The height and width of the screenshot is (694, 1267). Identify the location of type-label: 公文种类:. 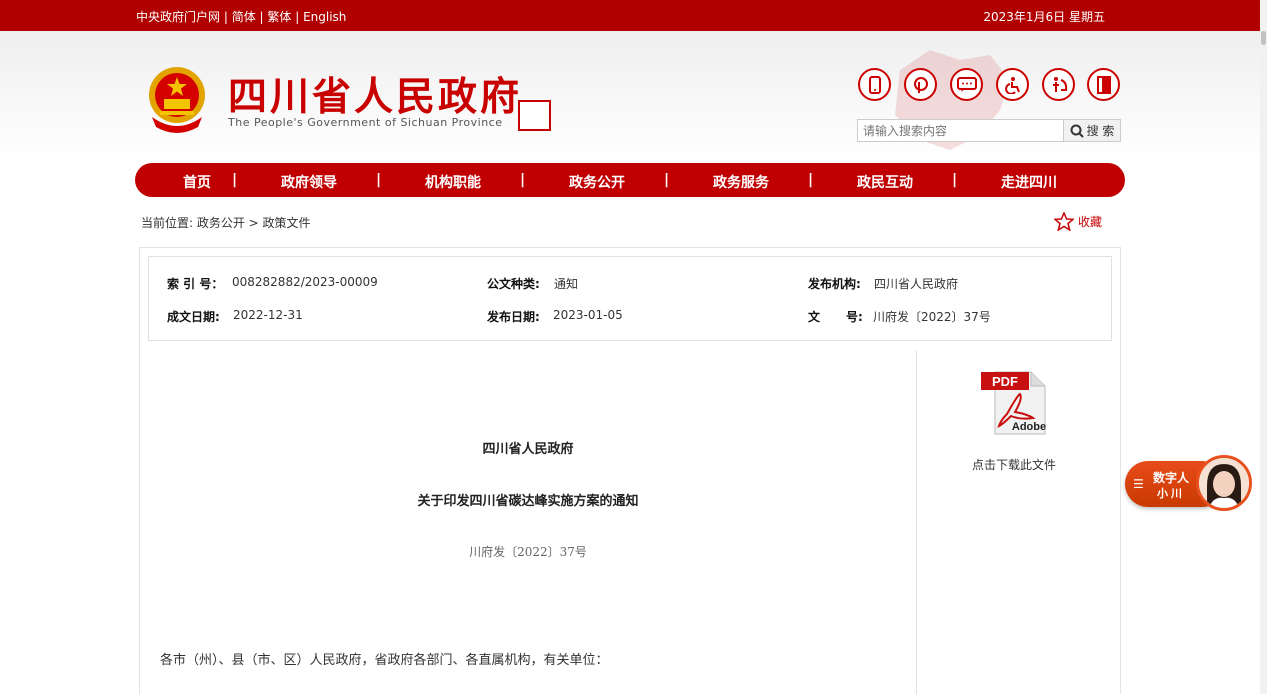
(513, 284).